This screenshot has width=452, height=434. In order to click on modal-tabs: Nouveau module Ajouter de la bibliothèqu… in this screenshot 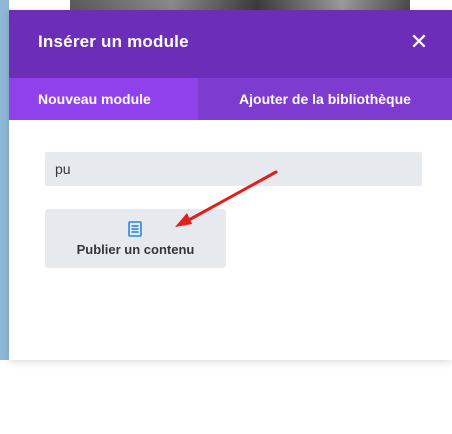, I will do `click(230, 99)`.